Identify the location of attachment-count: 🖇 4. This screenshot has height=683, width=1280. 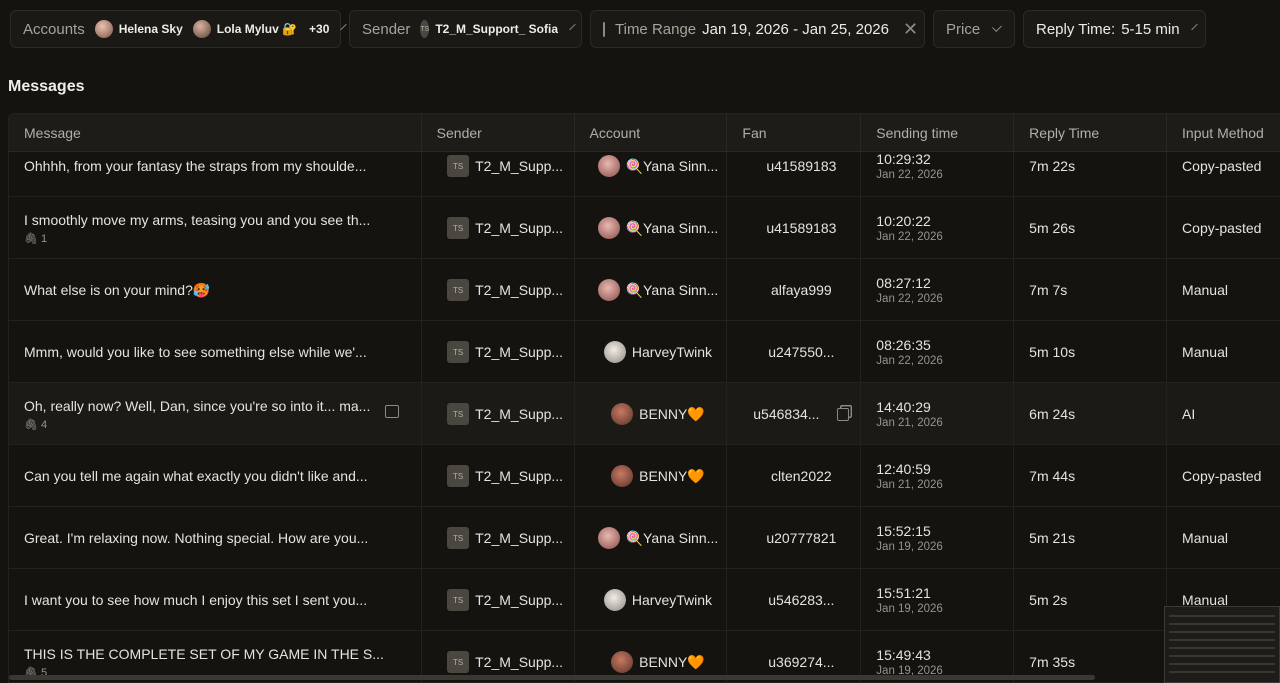
(36, 424).